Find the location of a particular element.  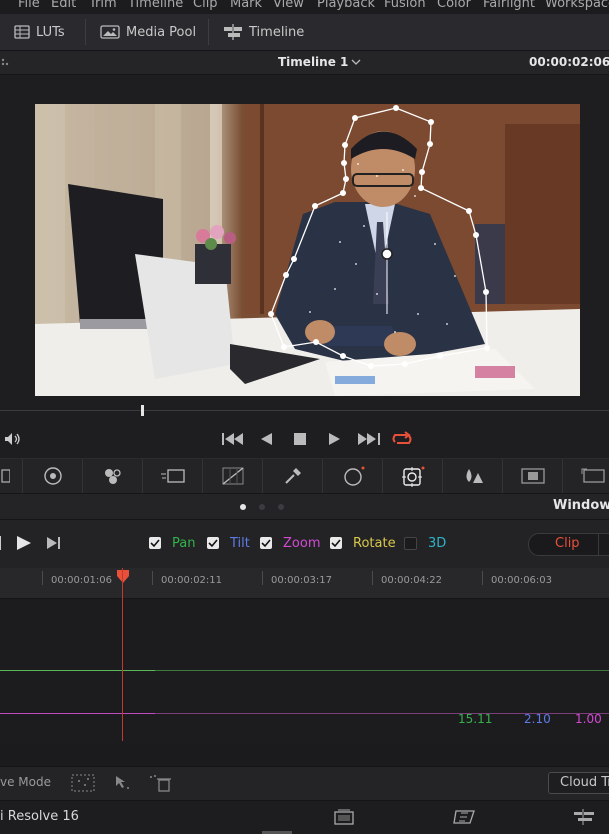

rotate-checkbox is located at coordinates (336, 543).